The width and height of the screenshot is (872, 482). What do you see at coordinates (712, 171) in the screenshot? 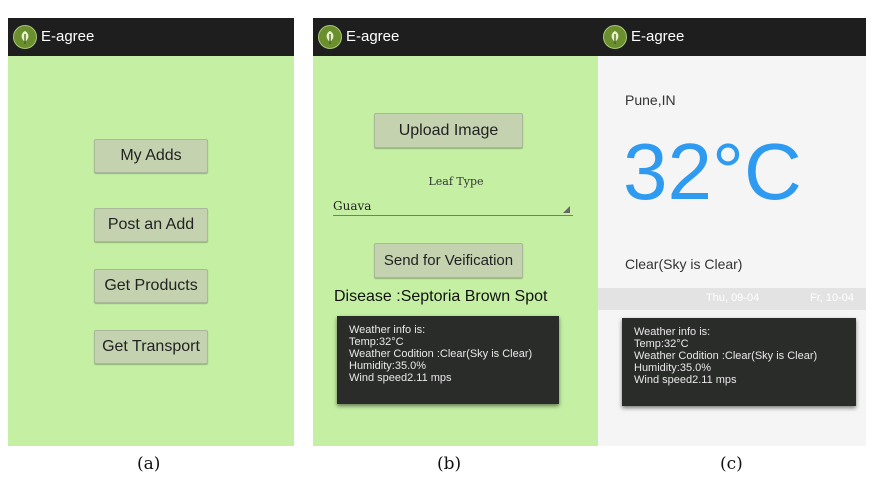
I see `temperature-display: 32°C` at bounding box center [712, 171].